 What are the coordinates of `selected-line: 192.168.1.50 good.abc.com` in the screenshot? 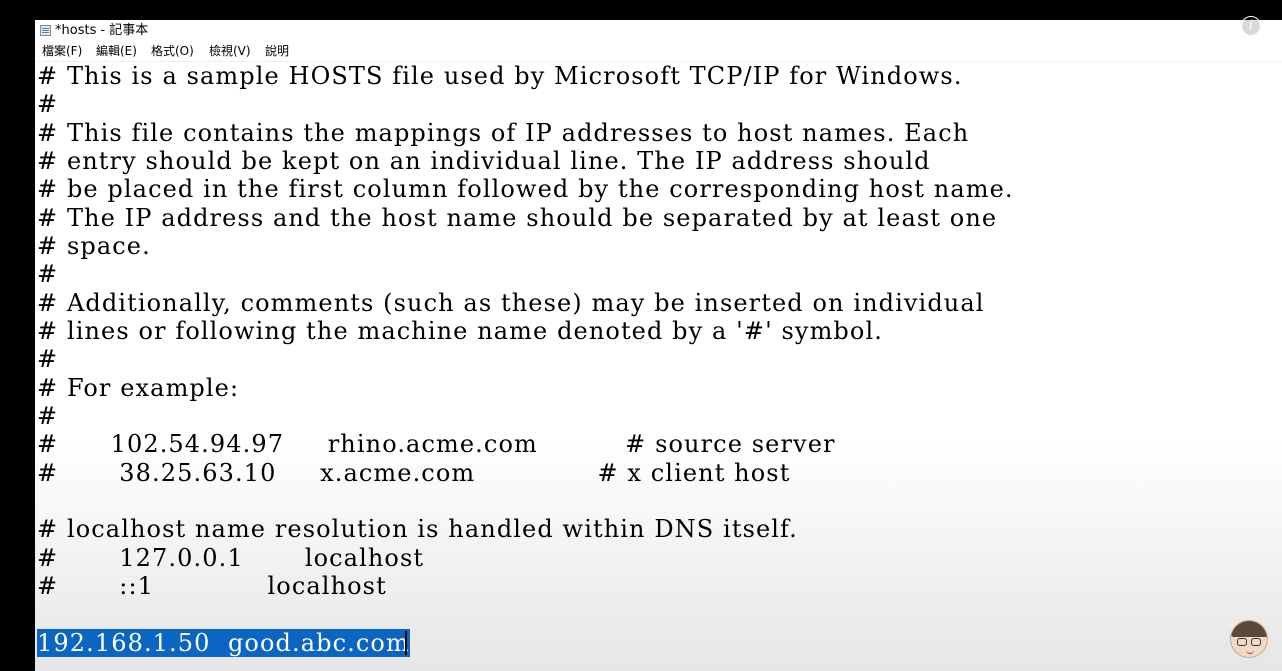 It's located at (223, 643).